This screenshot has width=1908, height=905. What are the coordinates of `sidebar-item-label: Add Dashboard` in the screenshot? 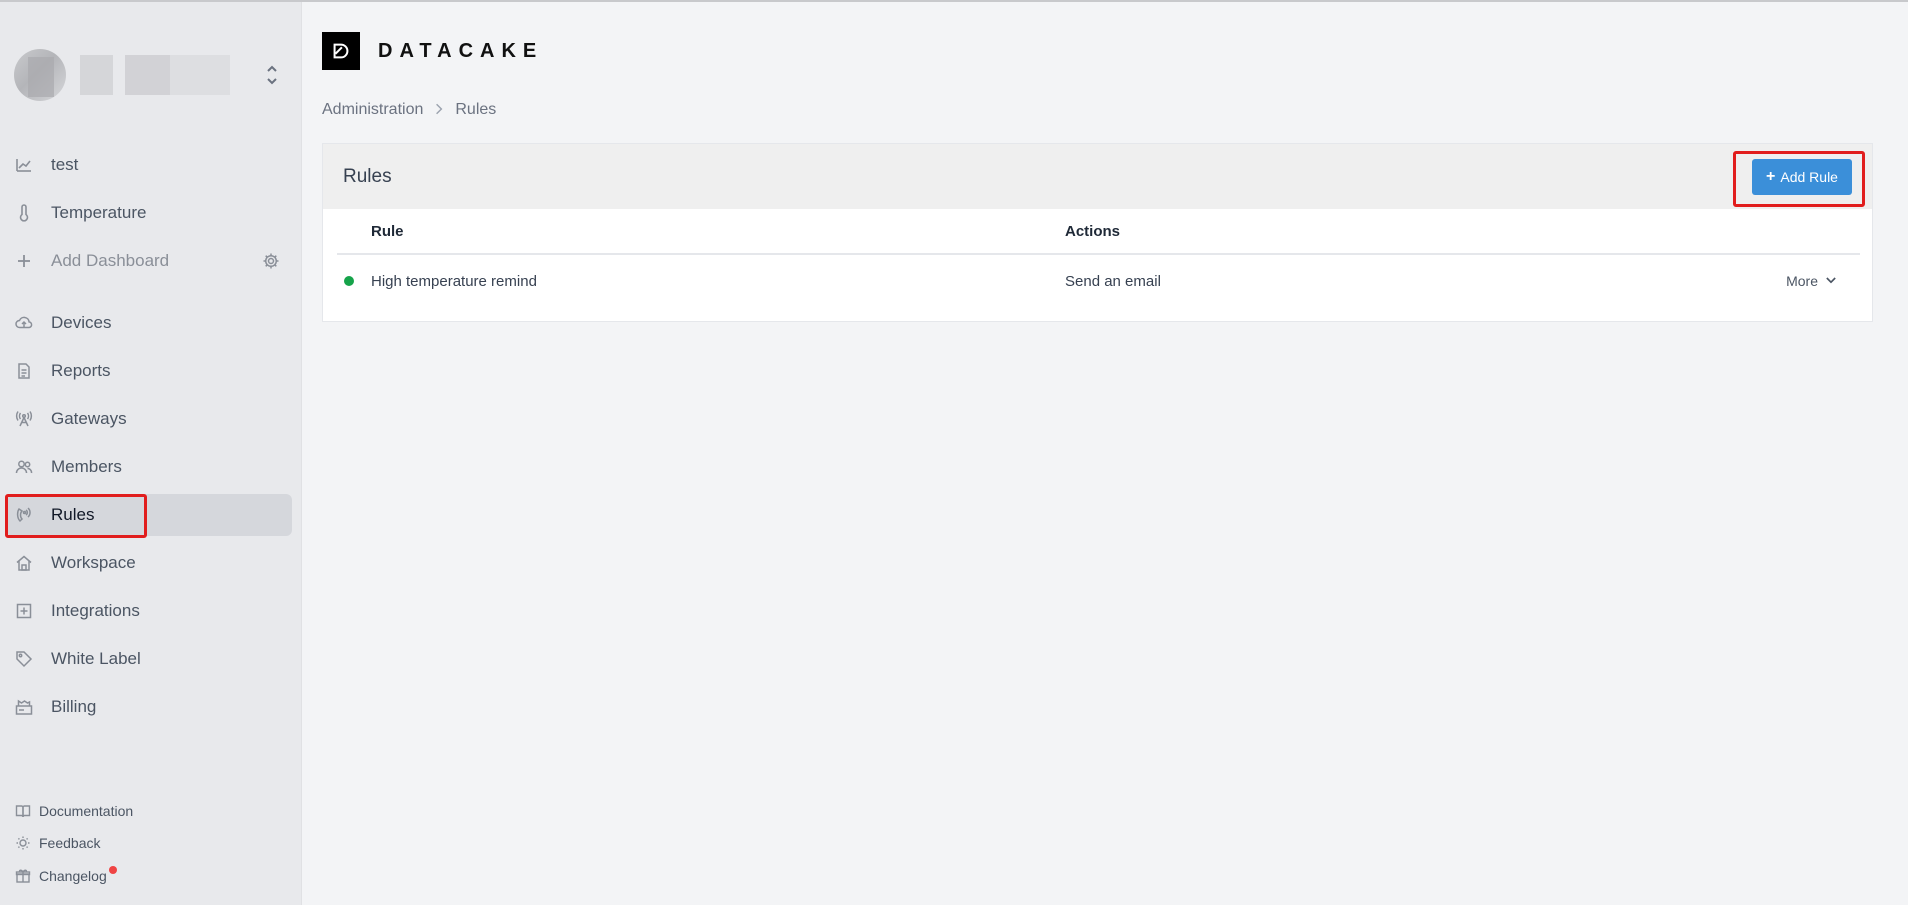 It's located at (110, 260).